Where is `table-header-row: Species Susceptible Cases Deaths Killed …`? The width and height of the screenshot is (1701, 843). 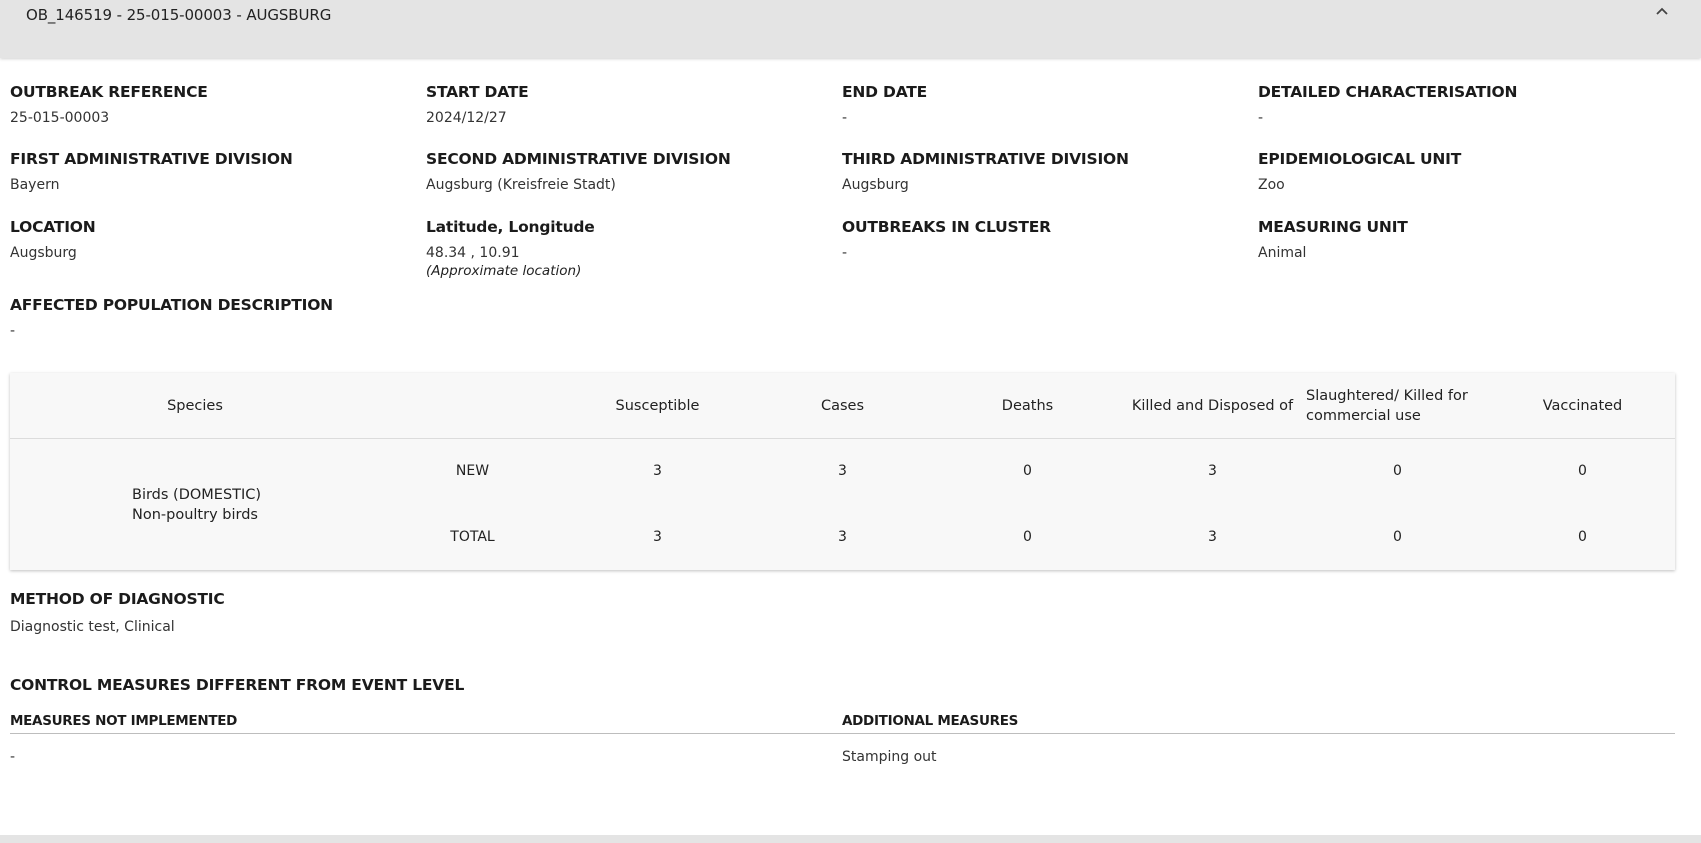
table-header-row: Species Susceptible Cases Deaths Killed … is located at coordinates (842, 406).